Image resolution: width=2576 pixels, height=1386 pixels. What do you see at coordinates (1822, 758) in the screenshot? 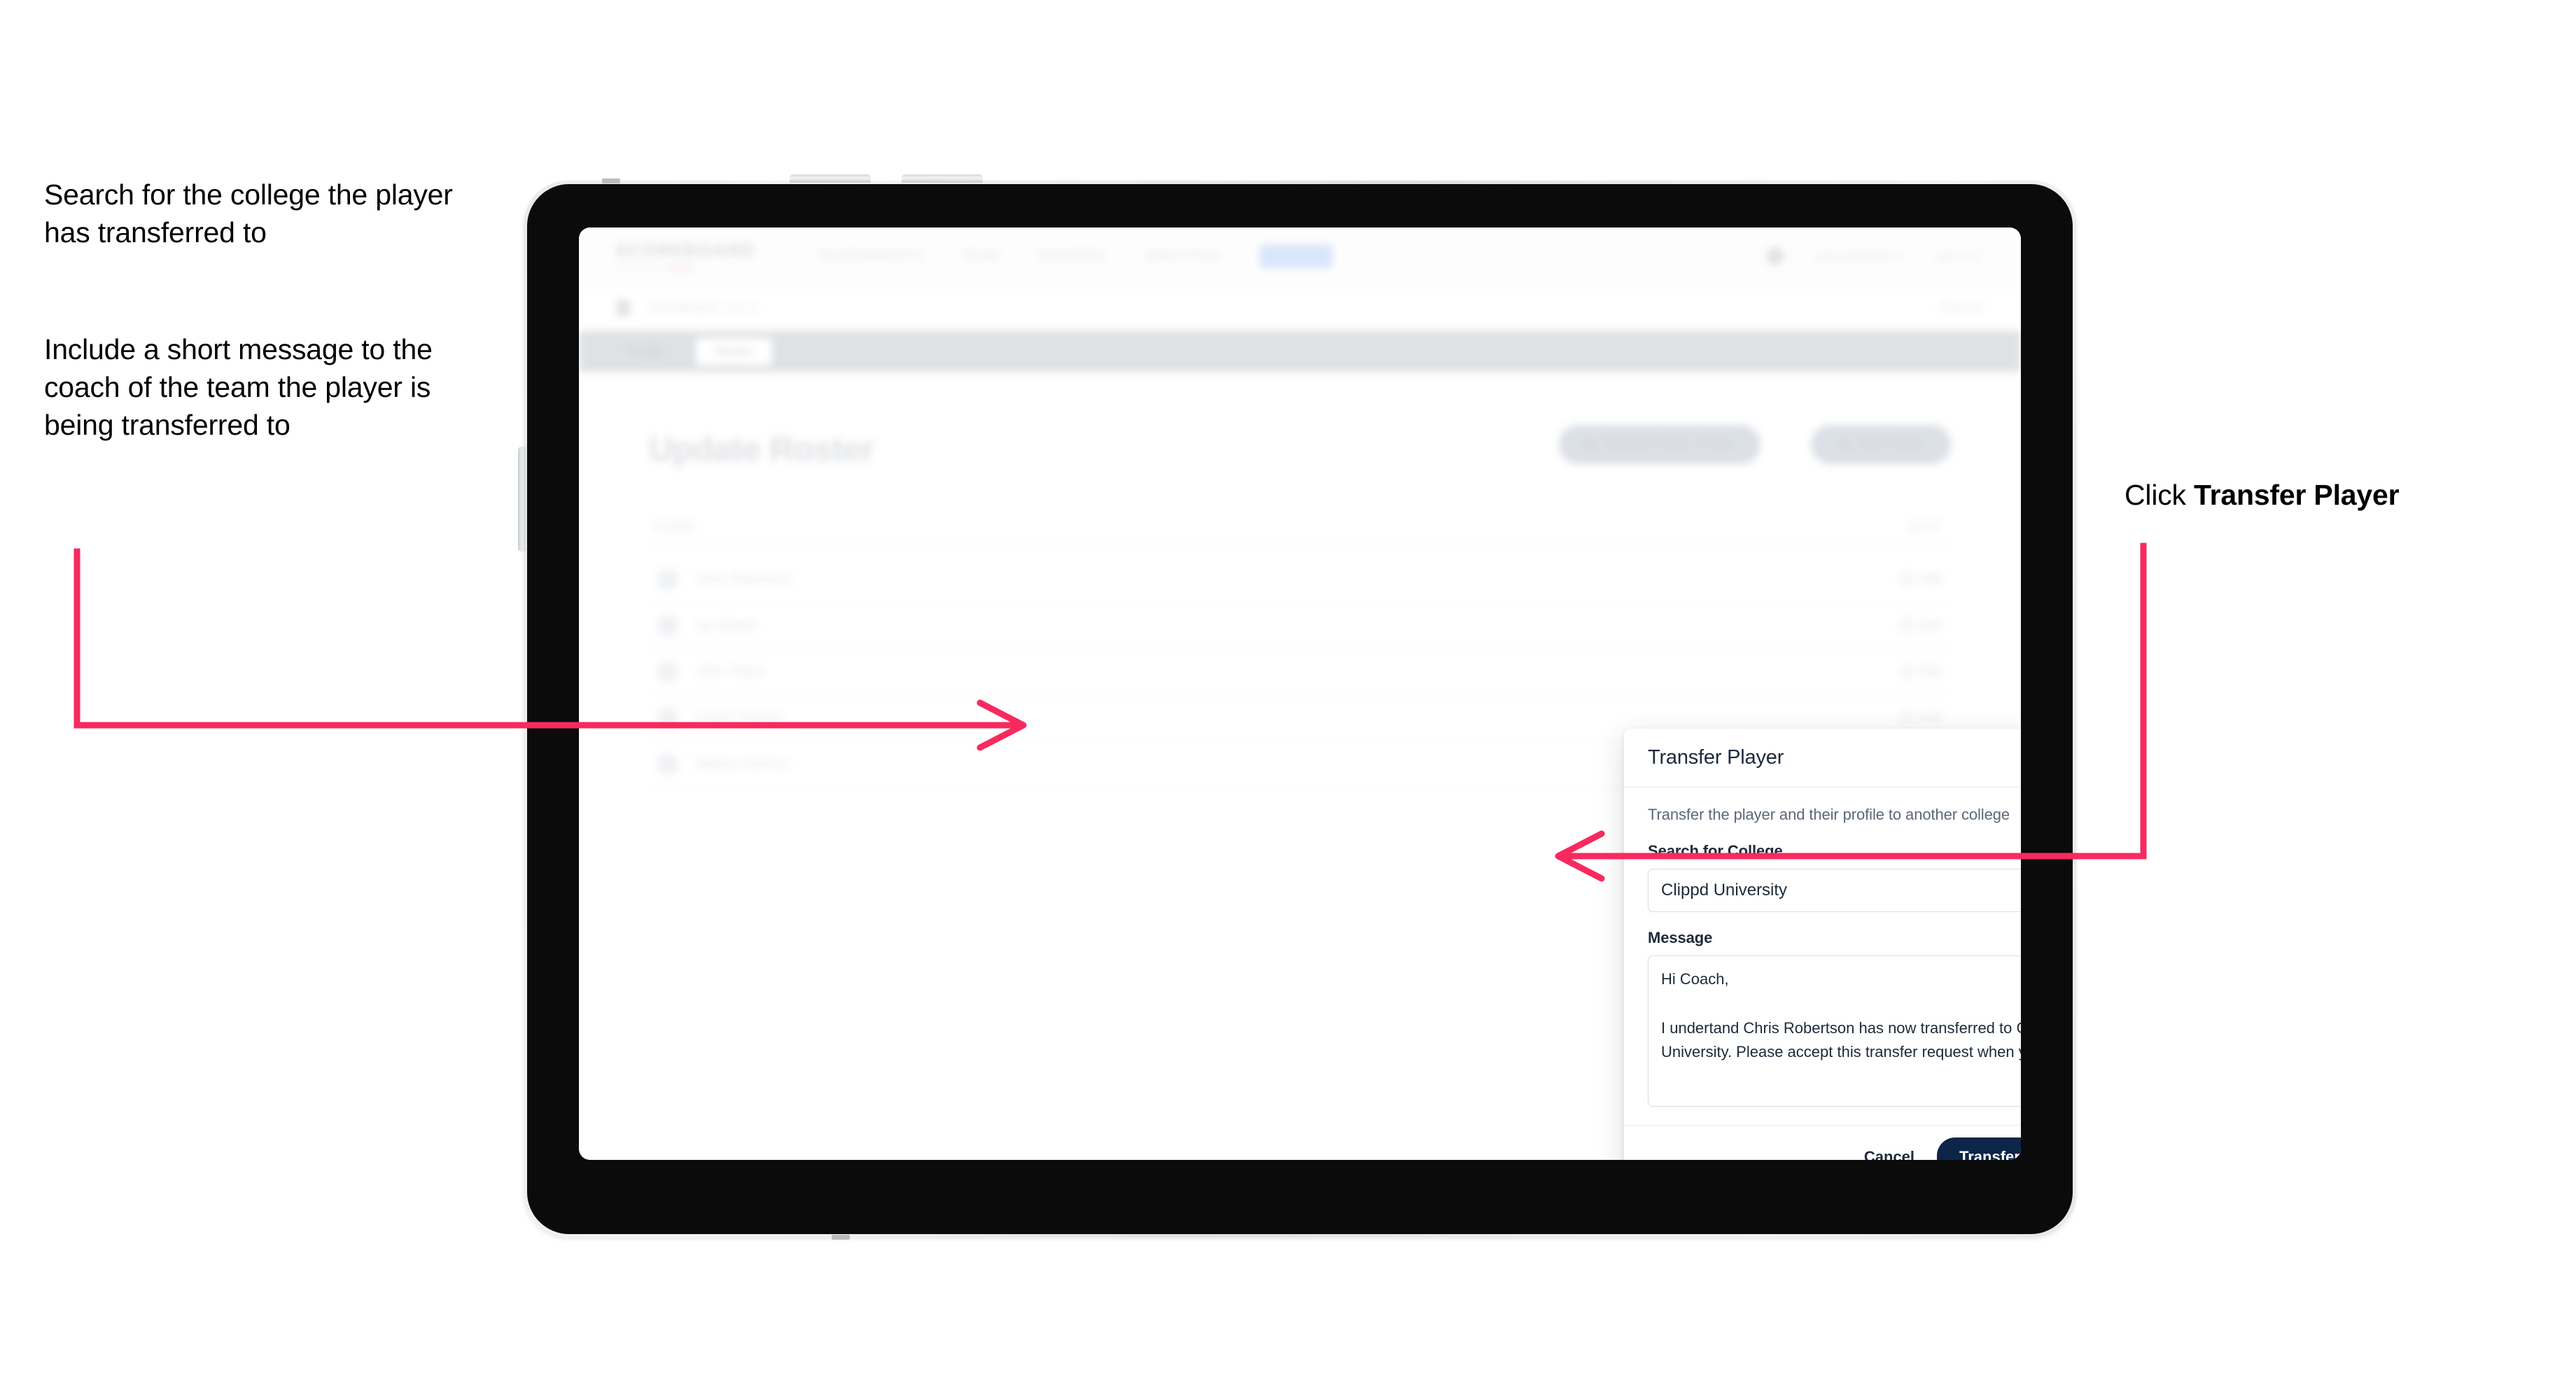
I see `dialog-header: Transfer Player` at bounding box center [1822, 758].